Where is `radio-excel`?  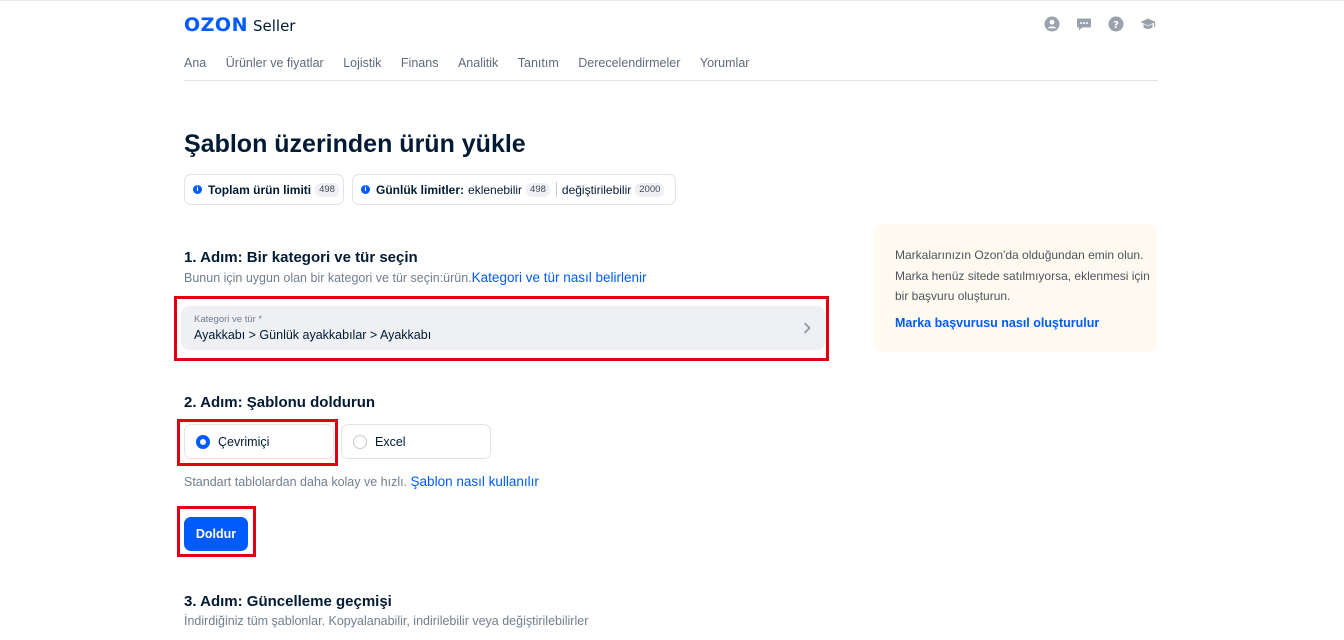
radio-excel is located at coordinates (360, 441).